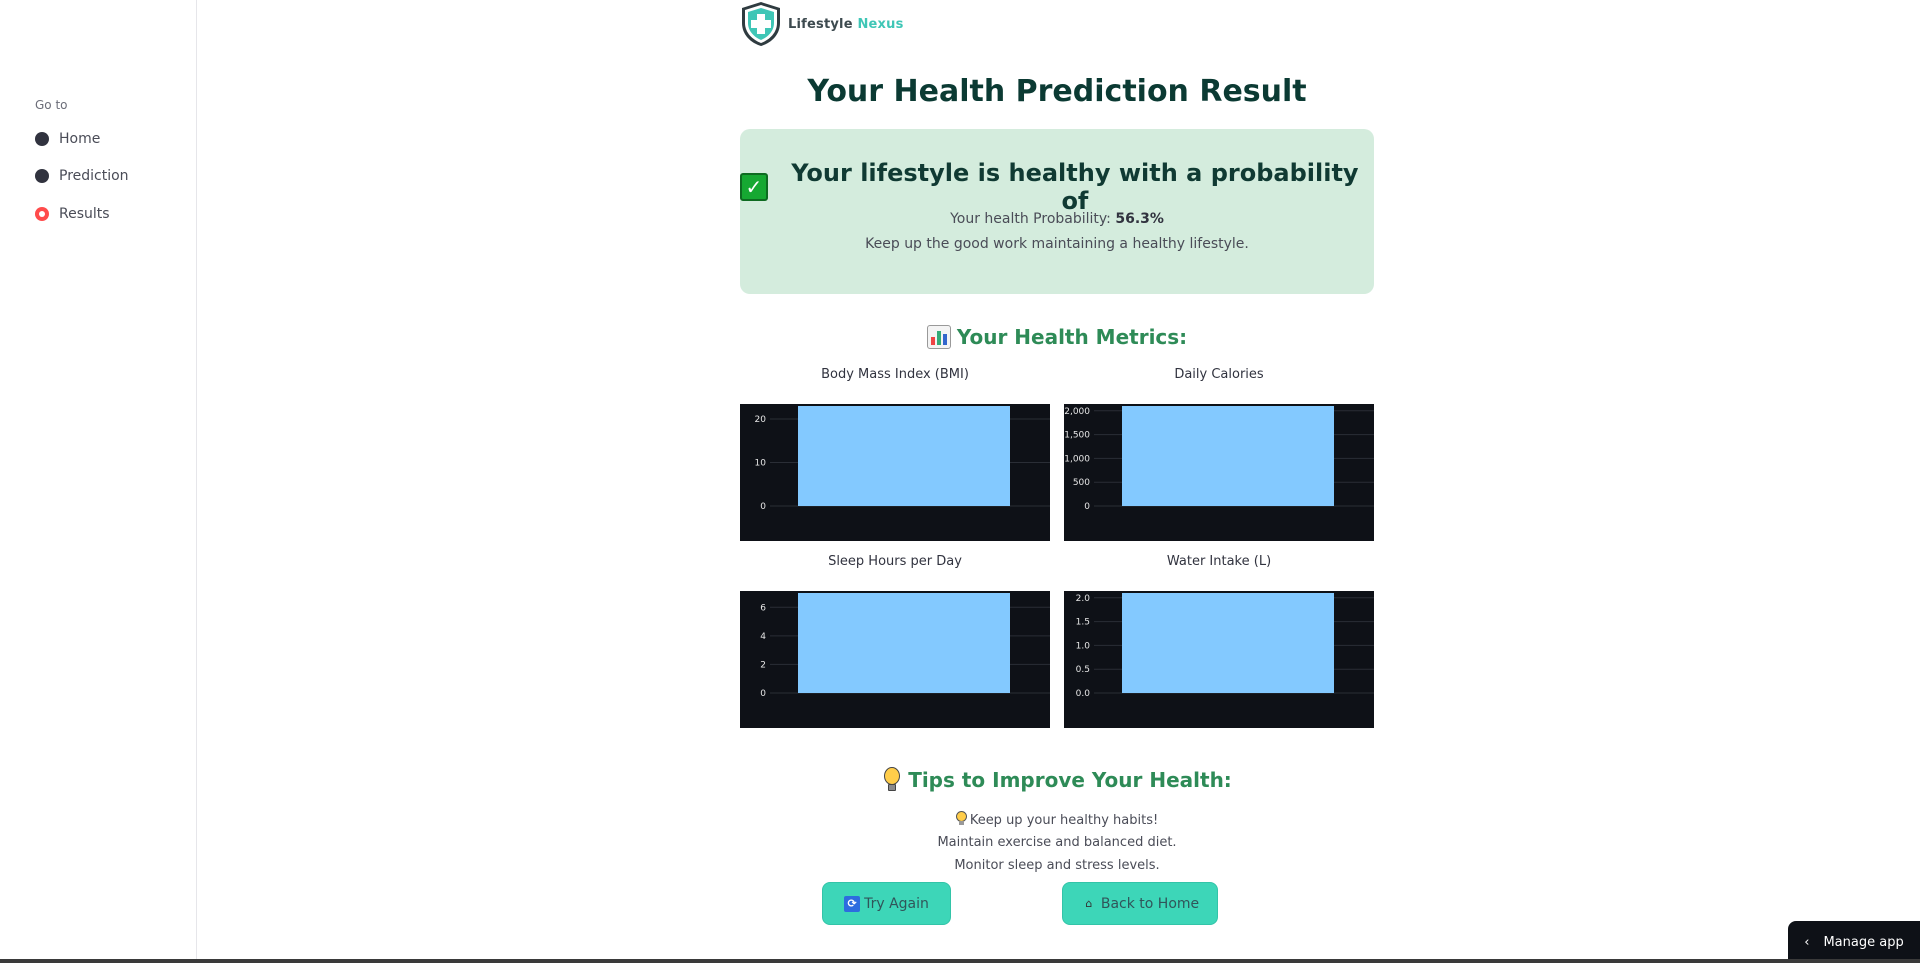  I want to click on y-tick-label: 1,000, so click(1077, 459).